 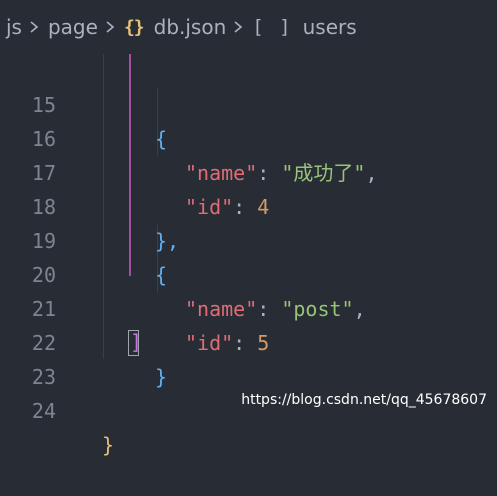 I want to click on breadcrumb-item-page: page, so click(x=73, y=27).